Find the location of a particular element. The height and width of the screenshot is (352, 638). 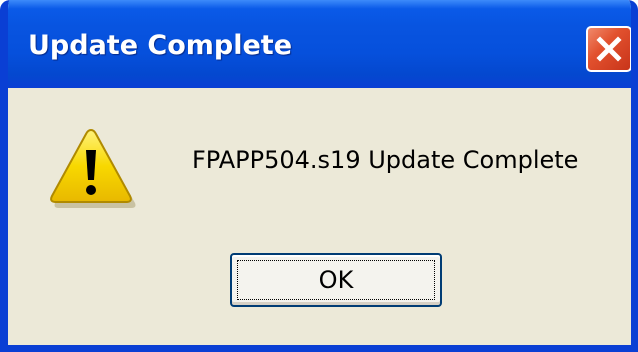

close-button is located at coordinates (608, 49).